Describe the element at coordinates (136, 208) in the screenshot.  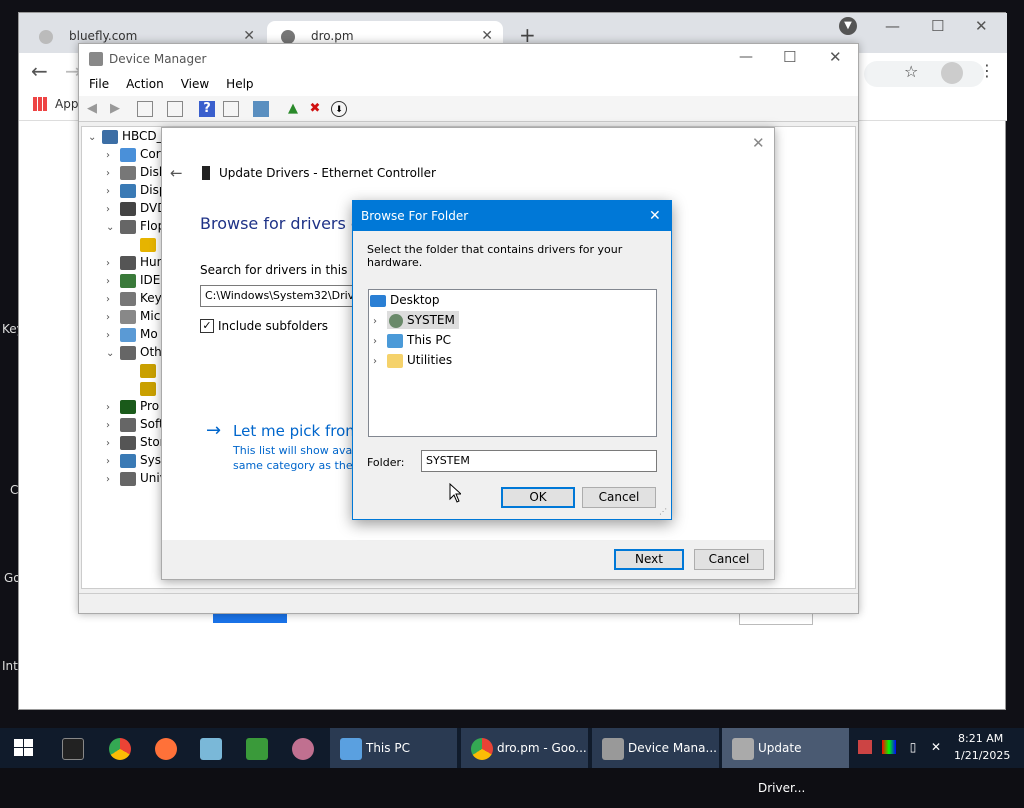
I see `tree-item: › DVD` at that location.